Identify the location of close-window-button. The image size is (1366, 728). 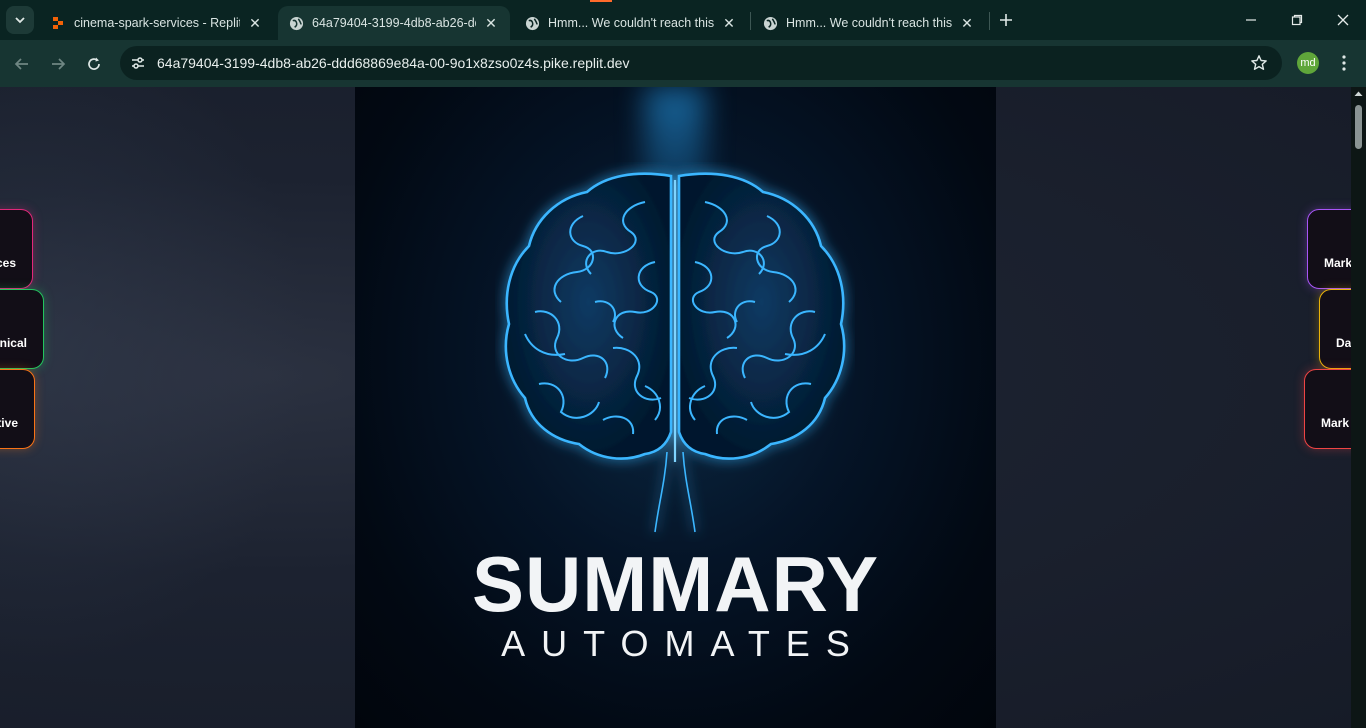
(1343, 20).